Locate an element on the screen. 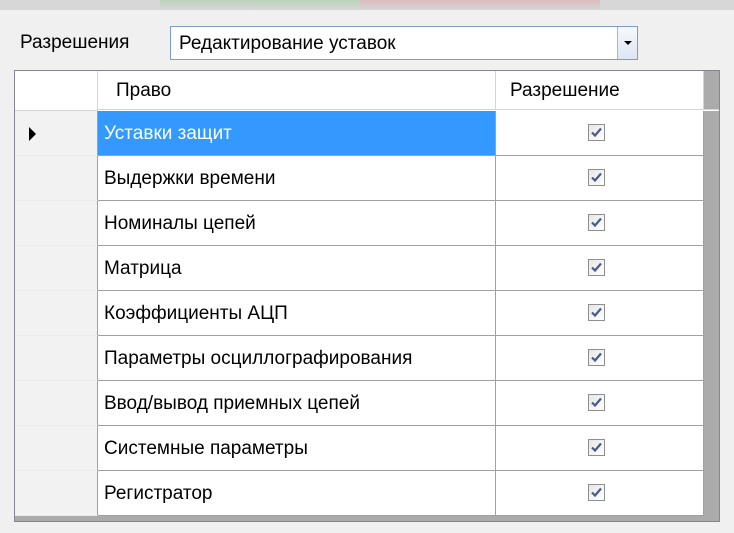 The width and height of the screenshot is (734, 533). cell-right-name: Ввод/вывод приемных цепей is located at coordinates (297, 403).